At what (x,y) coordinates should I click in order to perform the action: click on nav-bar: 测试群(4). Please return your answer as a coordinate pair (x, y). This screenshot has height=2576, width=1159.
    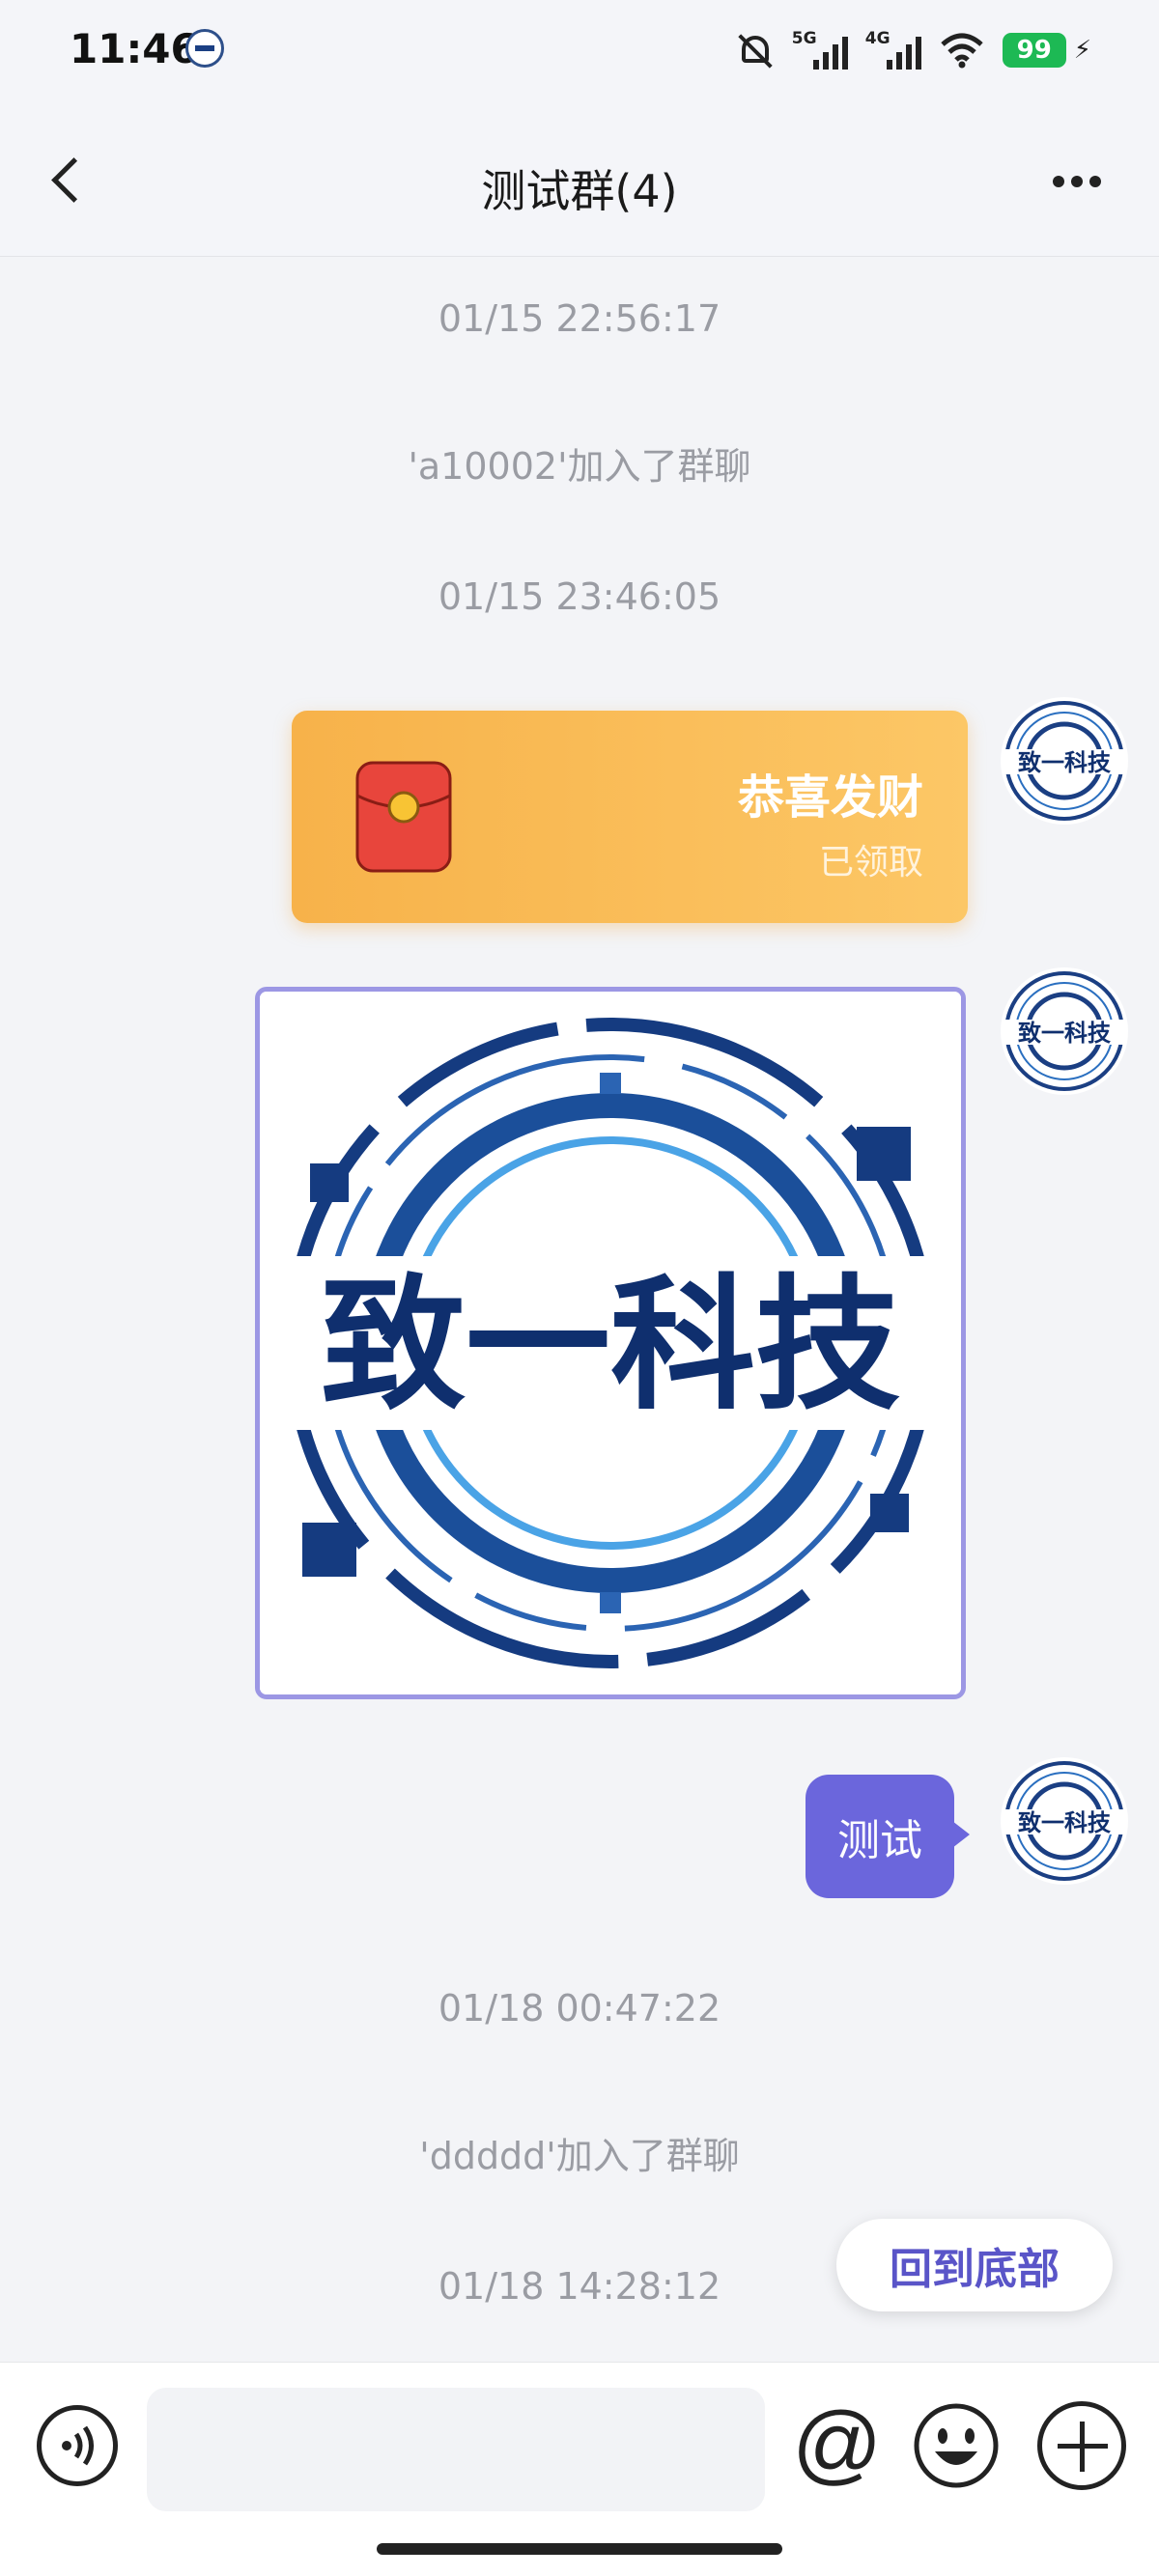
    Looking at the image, I should click on (579, 181).